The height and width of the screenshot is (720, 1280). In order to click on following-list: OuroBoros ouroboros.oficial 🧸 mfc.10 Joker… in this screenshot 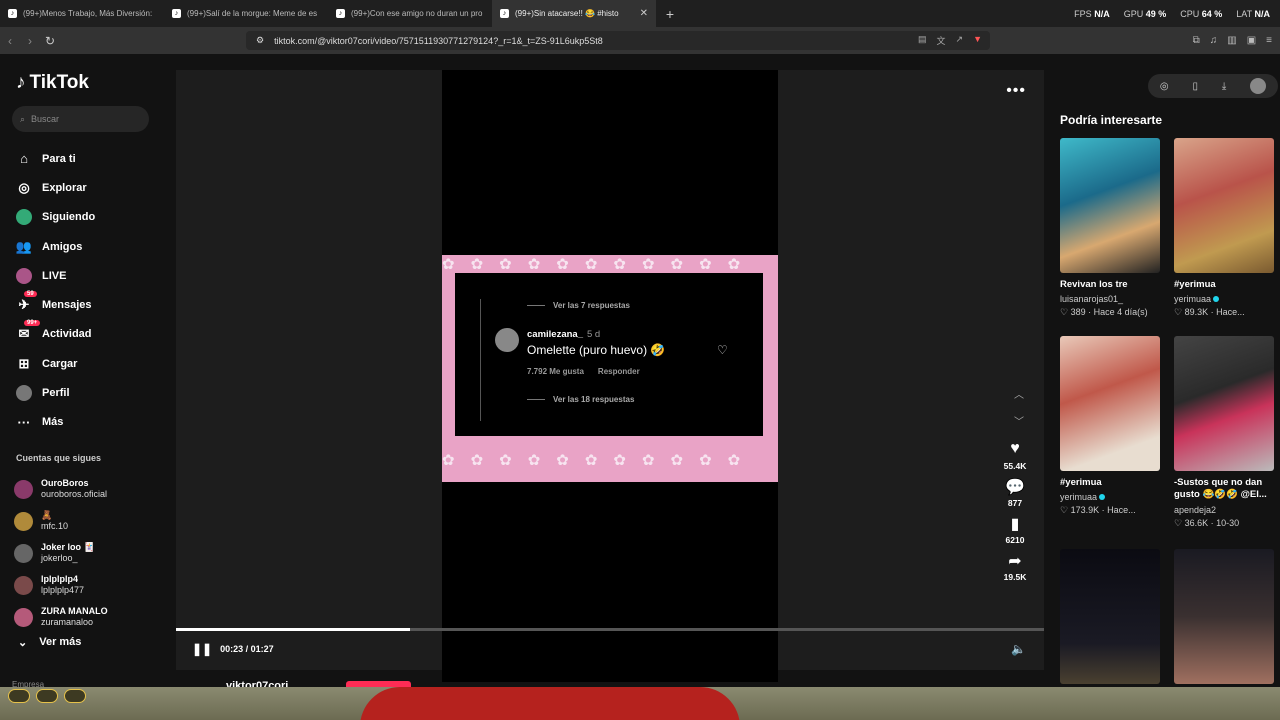, I will do `click(61, 553)`.